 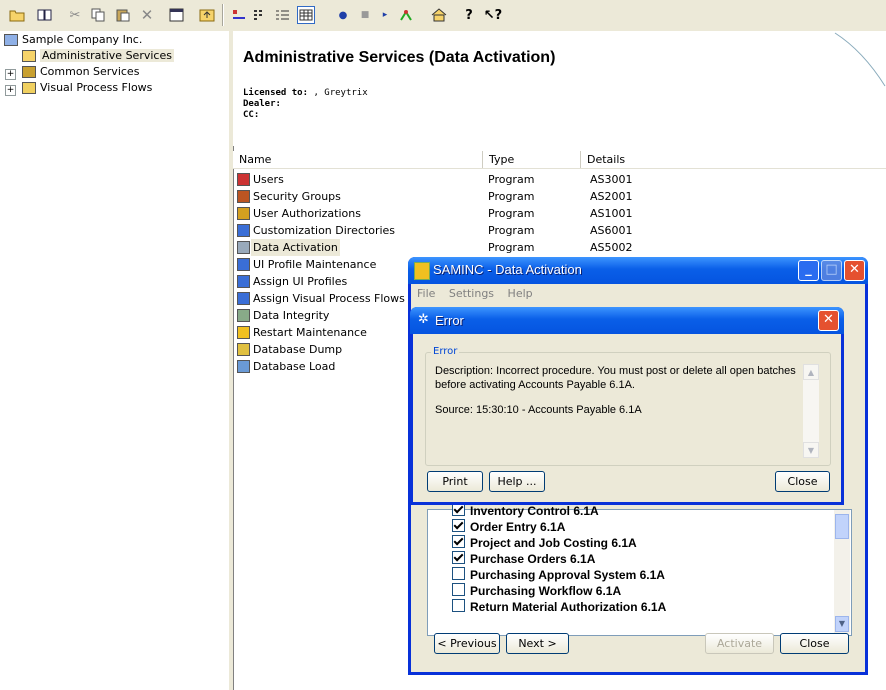 I want to click on activation-menu-bar: File Settings Help, so click(x=638, y=293).